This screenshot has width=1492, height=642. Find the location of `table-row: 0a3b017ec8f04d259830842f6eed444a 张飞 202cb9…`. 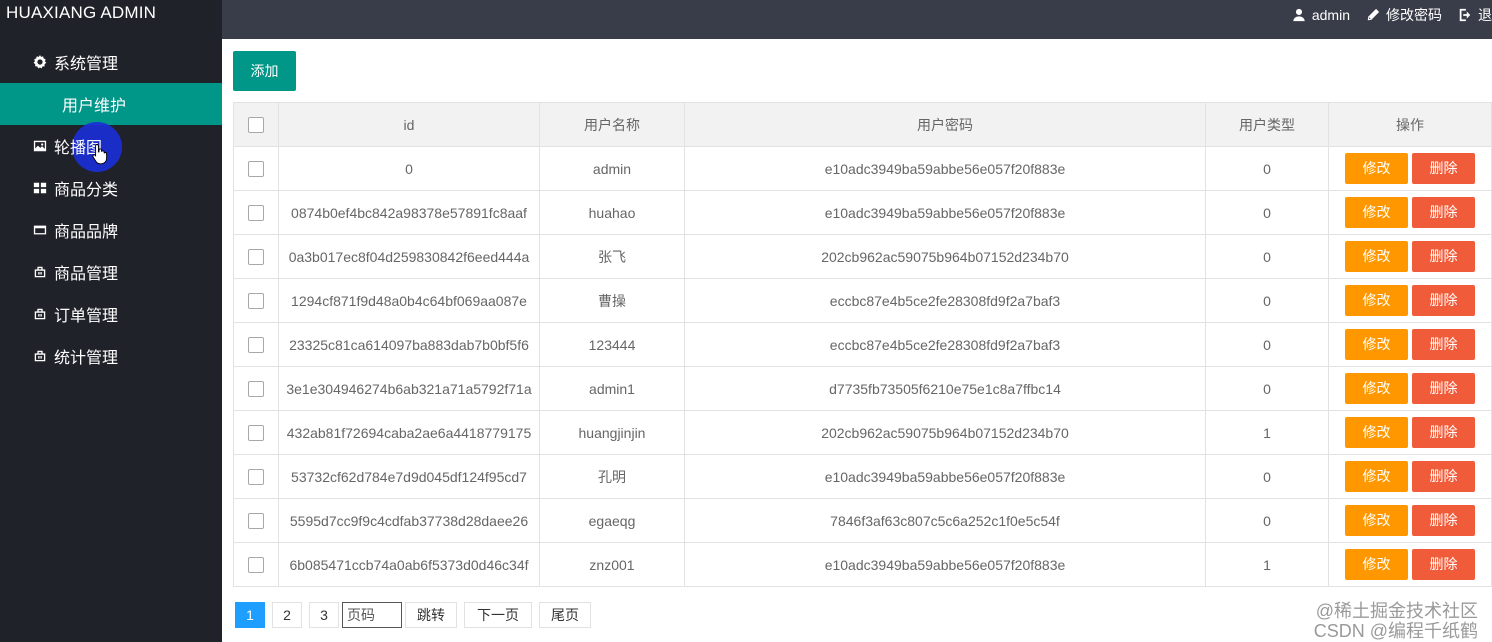

table-row: 0a3b017ec8f04d259830842f6eed444a 张飞 202cb9… is located at coordinates (862, 256).